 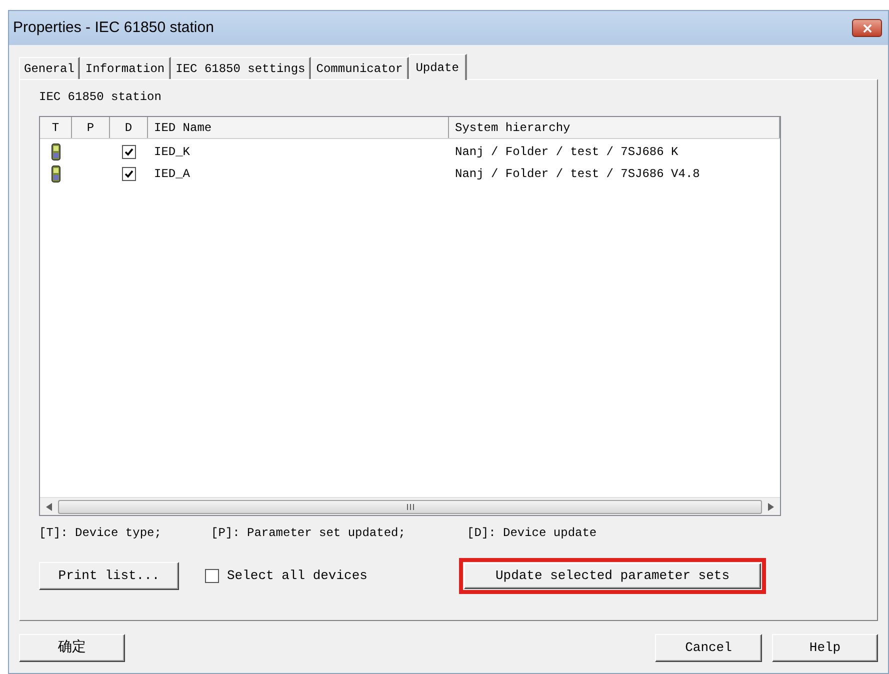 What do you see at coordinates (298, 127) in the screenshot?
I see `column-header: IED Name` at bounding box center [298, 127].